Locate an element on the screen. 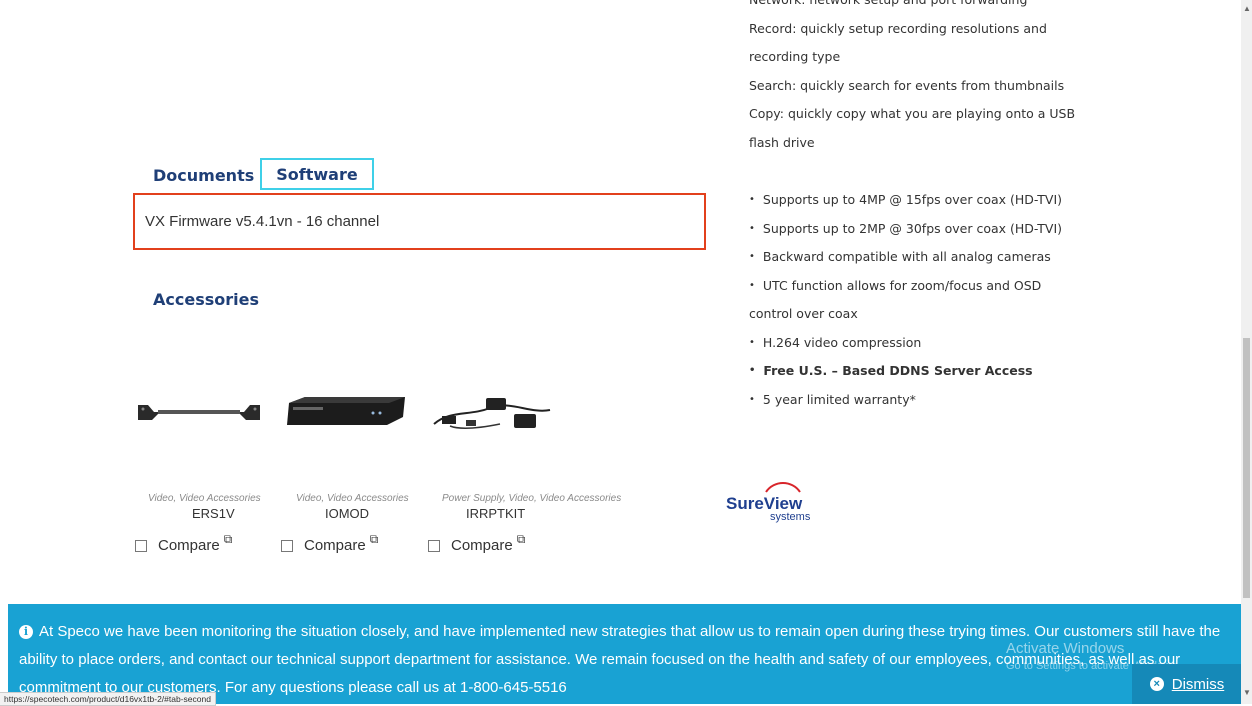 This screenshot has width=1252, height=706. software-panel: VX Firmware v5.4.1vn - 16 channel is located at coordinates (419, 221).